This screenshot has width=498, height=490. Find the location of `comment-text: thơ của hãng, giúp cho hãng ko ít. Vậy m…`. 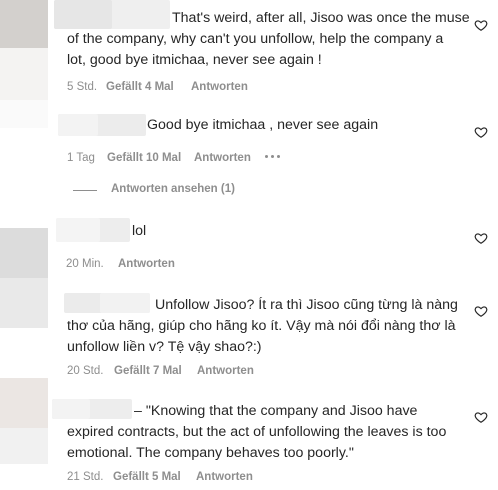

comment-text: thơ của hãng, giúp cho hãng ko ít. Vậy m… is located at coordinates (261, 326).